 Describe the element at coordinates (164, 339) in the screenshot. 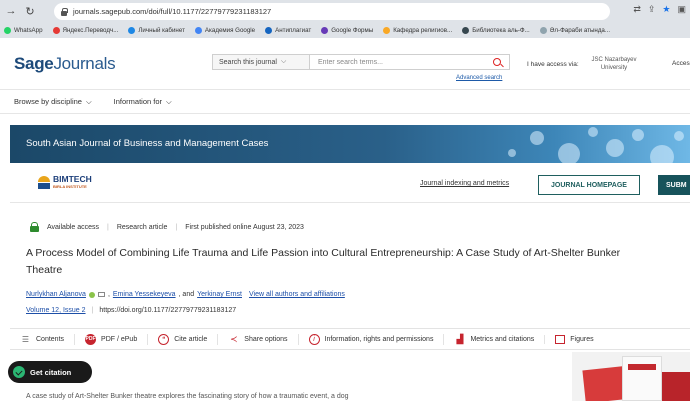

I see `cite-icon: ❝` at that location.